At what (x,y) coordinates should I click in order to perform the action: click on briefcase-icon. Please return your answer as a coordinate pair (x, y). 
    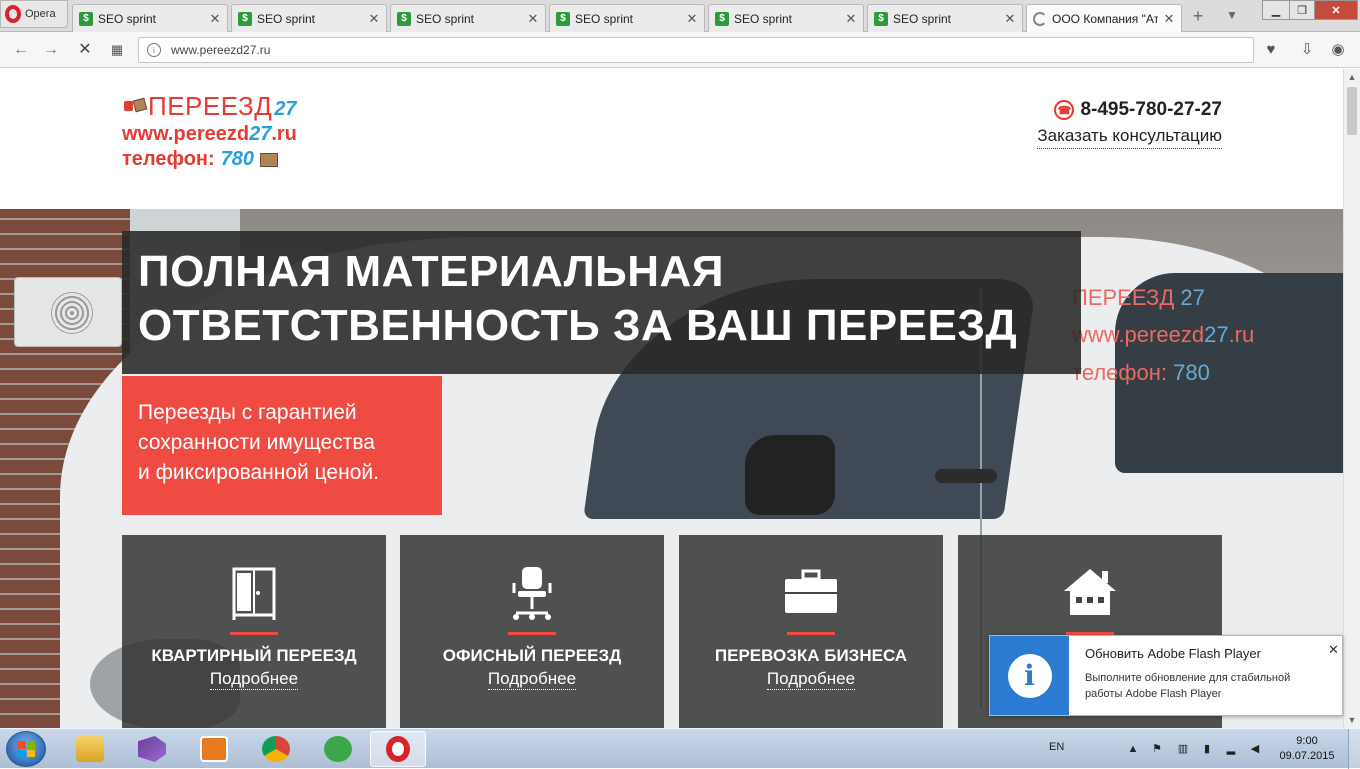
    Looking at the image, I should click on (811, 591).